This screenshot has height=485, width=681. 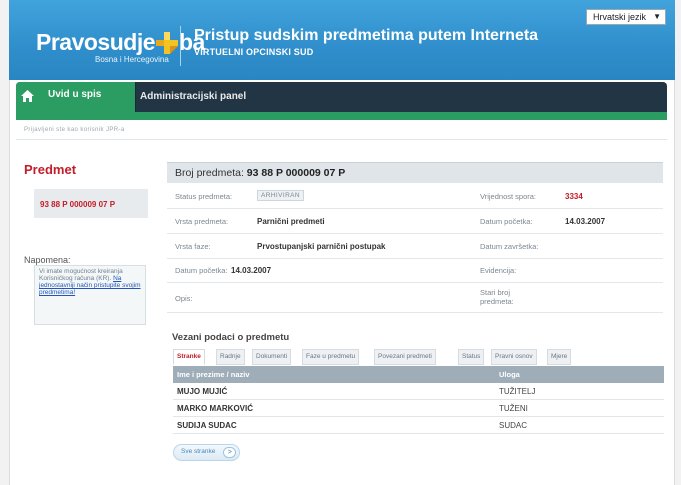 I want to click on parties-table-header: Ime i prezime / naziv Uloga, so click(x=418, y=374).